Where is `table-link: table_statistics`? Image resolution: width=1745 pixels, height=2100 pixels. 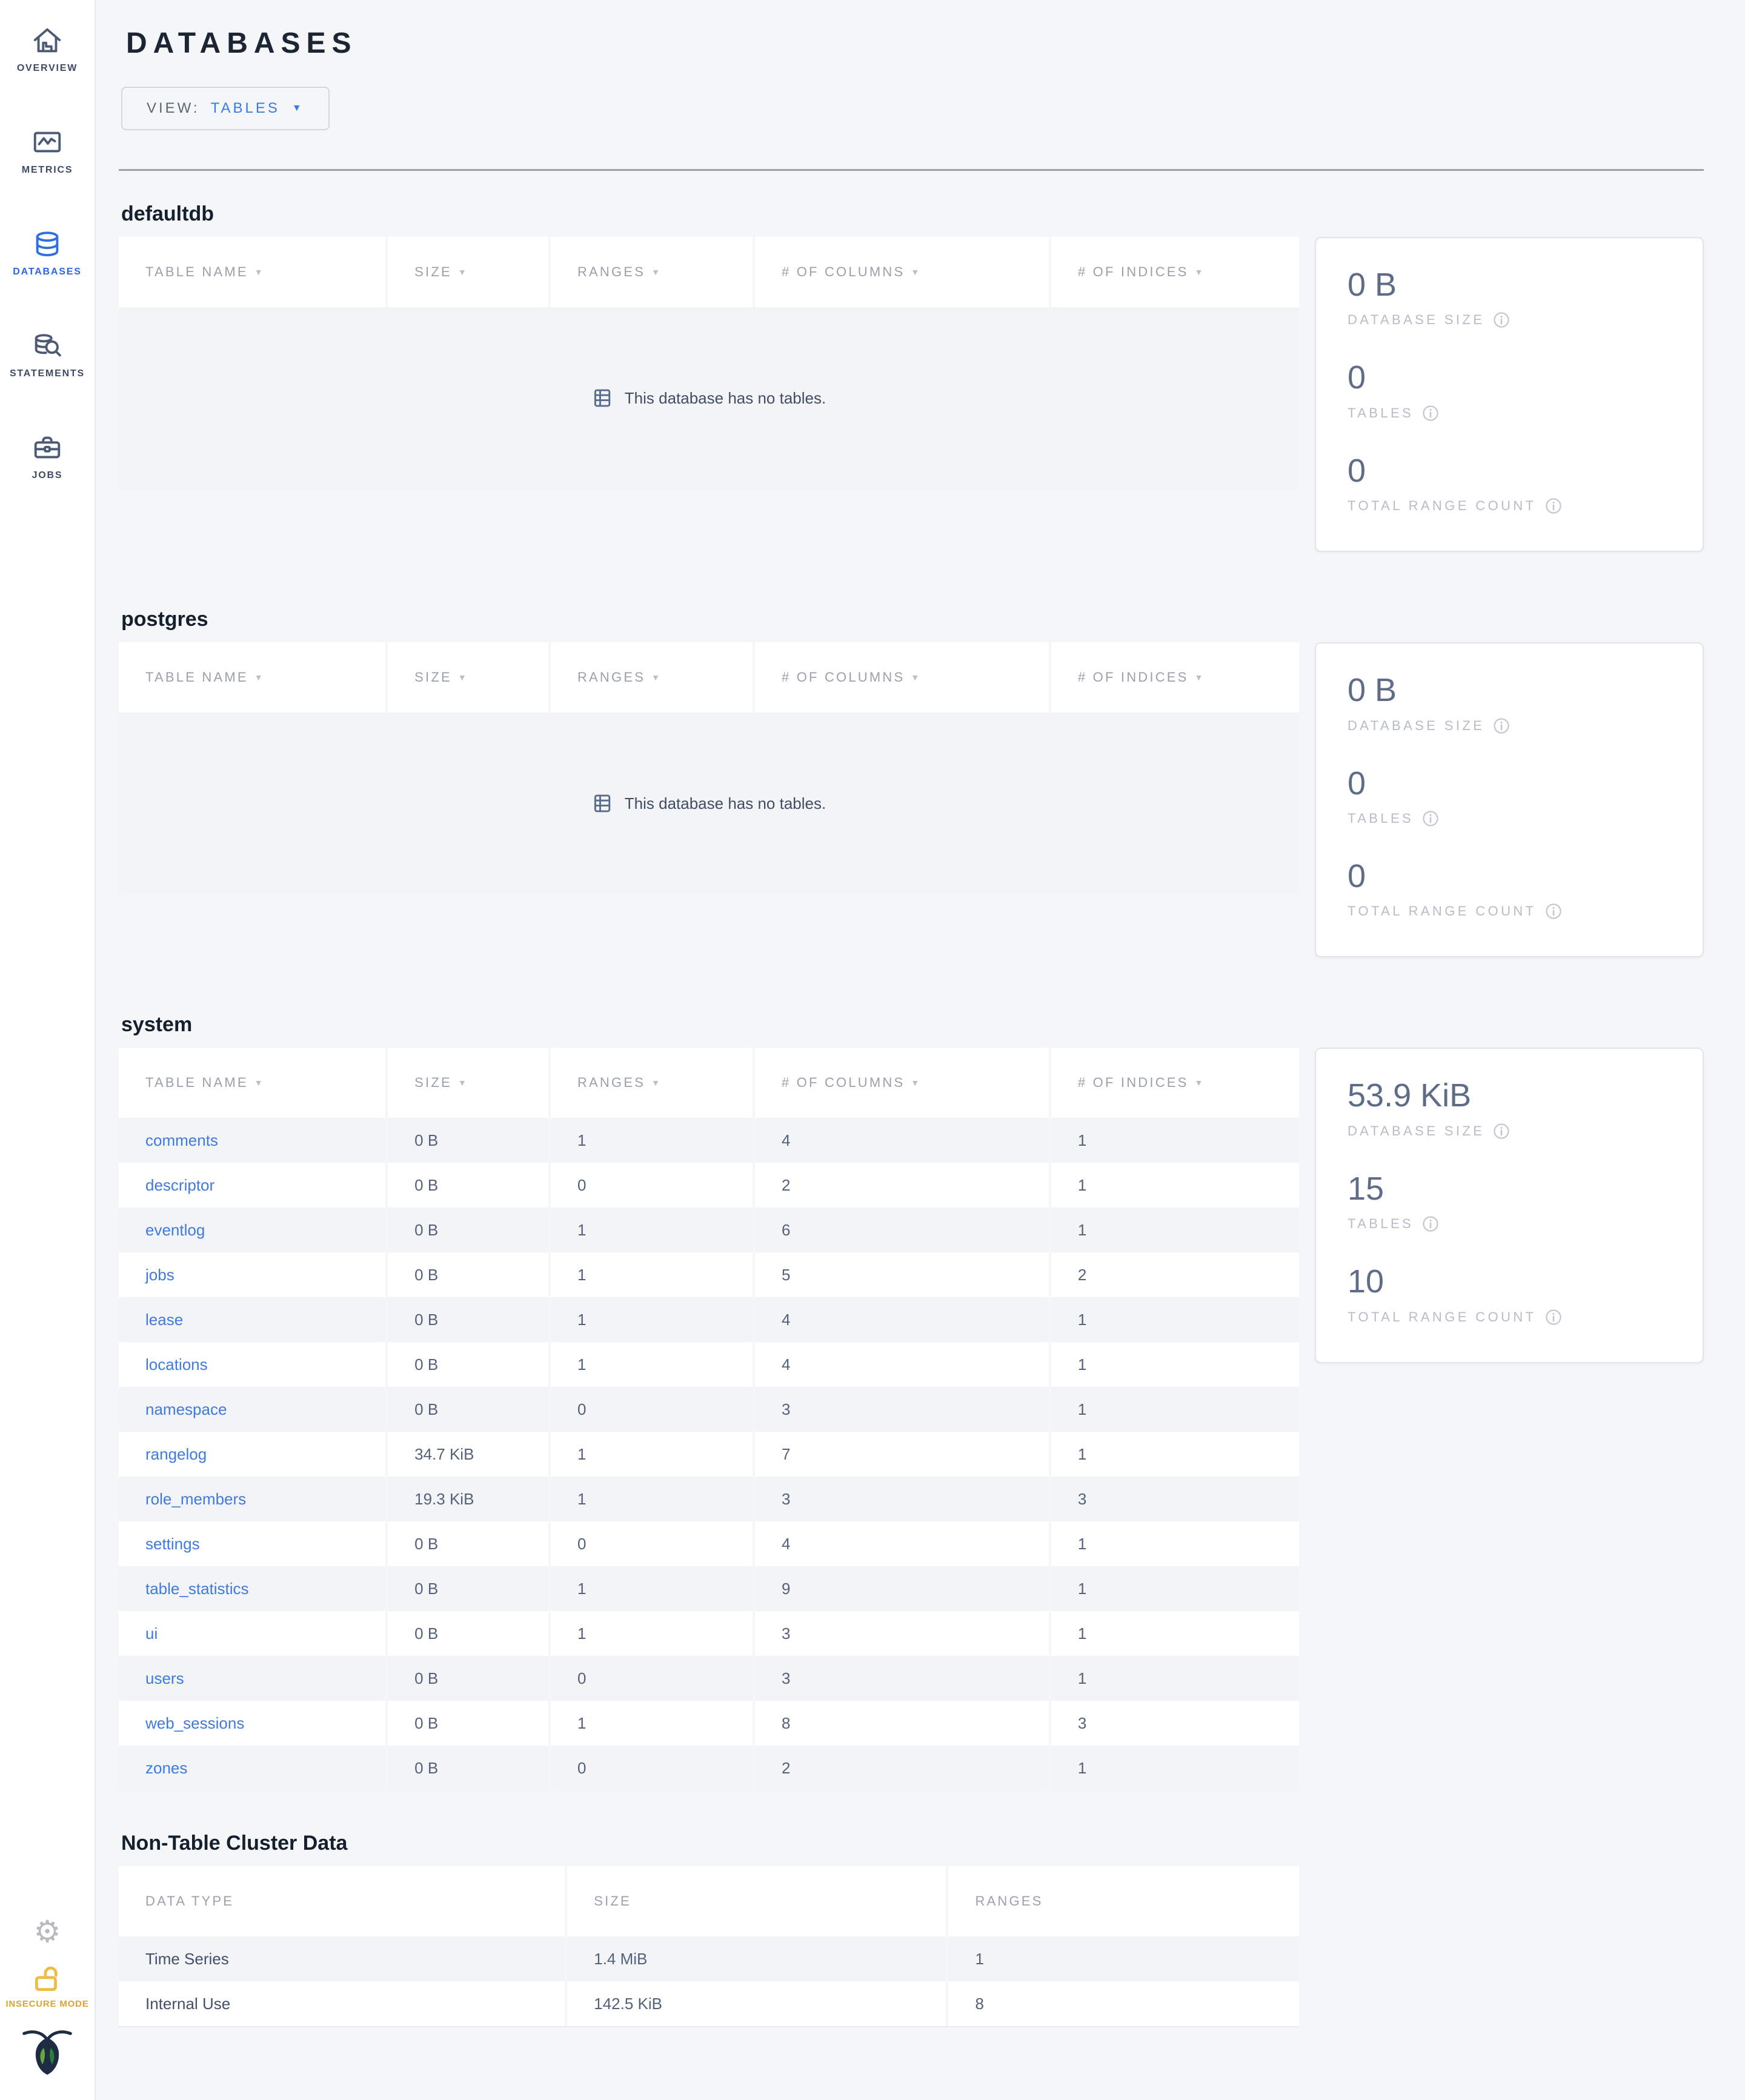 table-link: table_statistics is located at coordinates (197, 1589).